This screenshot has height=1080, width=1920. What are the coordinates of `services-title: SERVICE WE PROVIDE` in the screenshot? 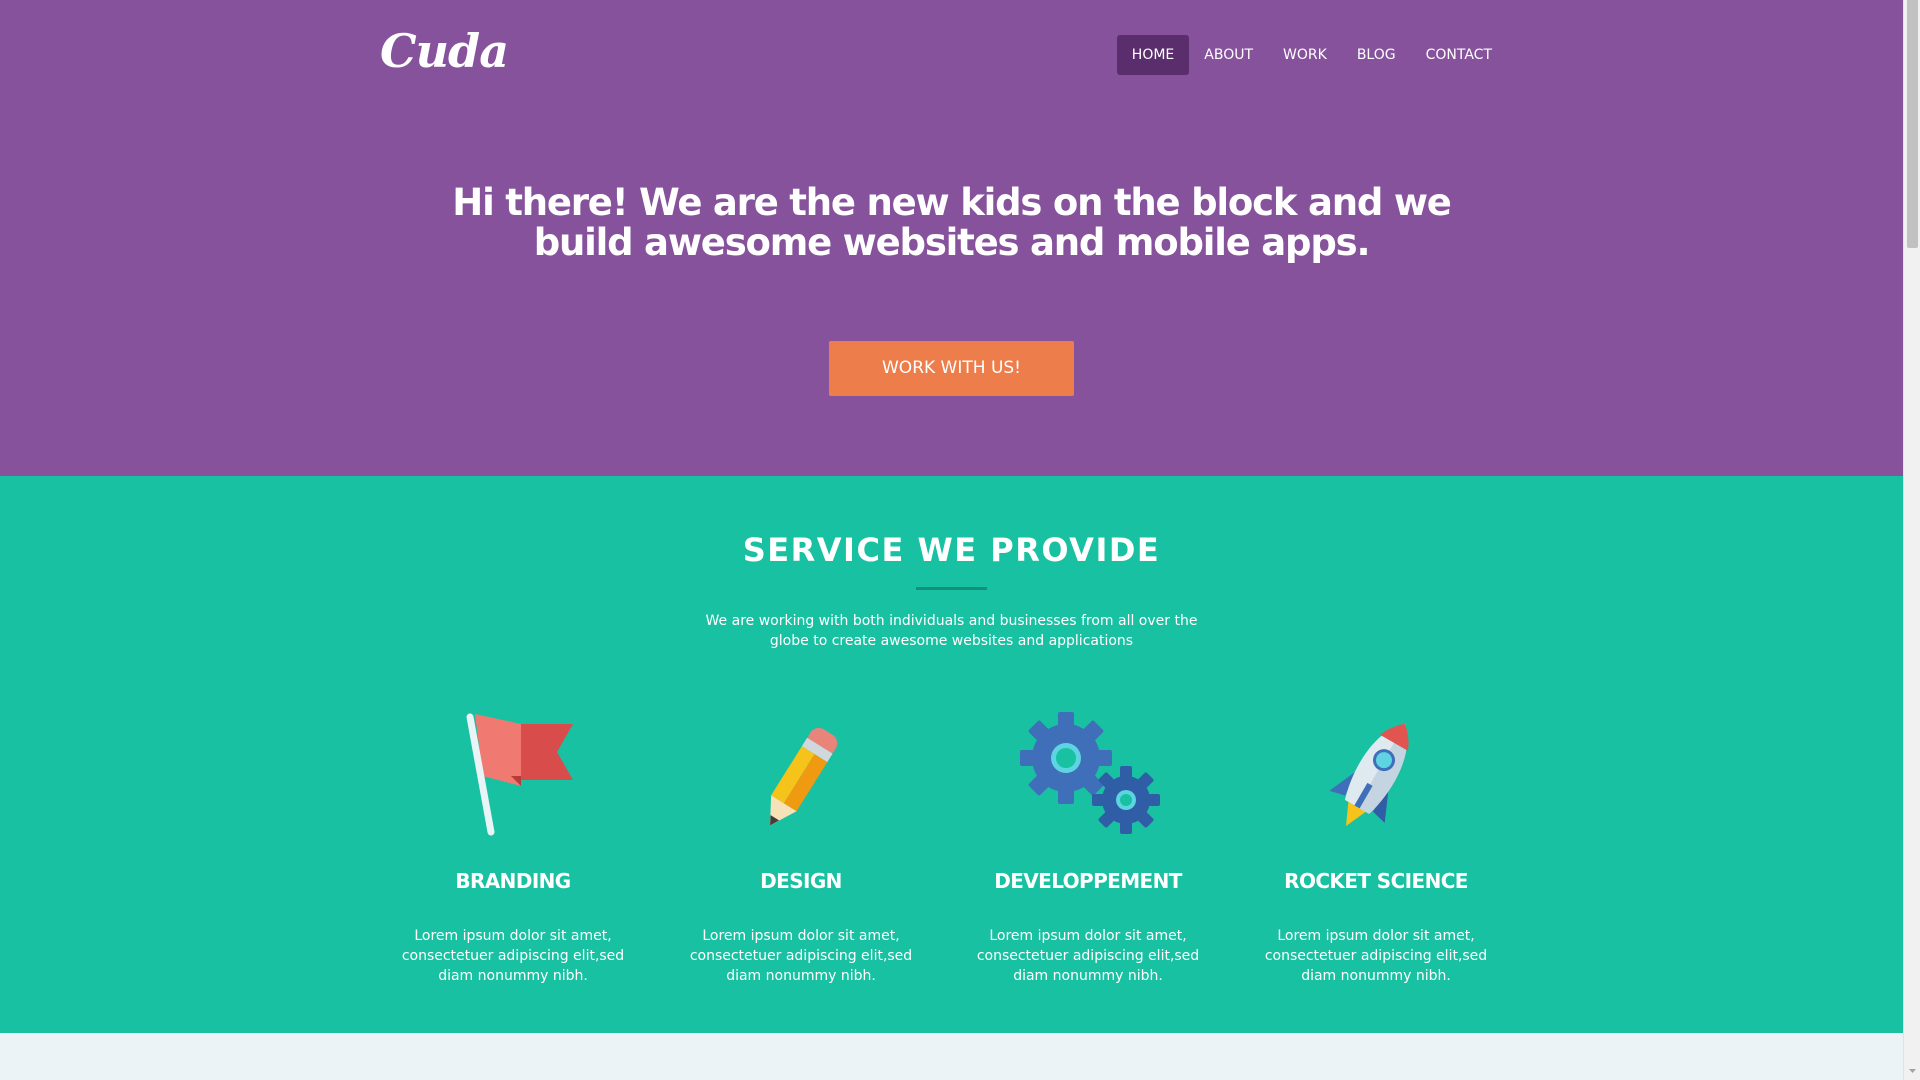 It's located at (951, 550).